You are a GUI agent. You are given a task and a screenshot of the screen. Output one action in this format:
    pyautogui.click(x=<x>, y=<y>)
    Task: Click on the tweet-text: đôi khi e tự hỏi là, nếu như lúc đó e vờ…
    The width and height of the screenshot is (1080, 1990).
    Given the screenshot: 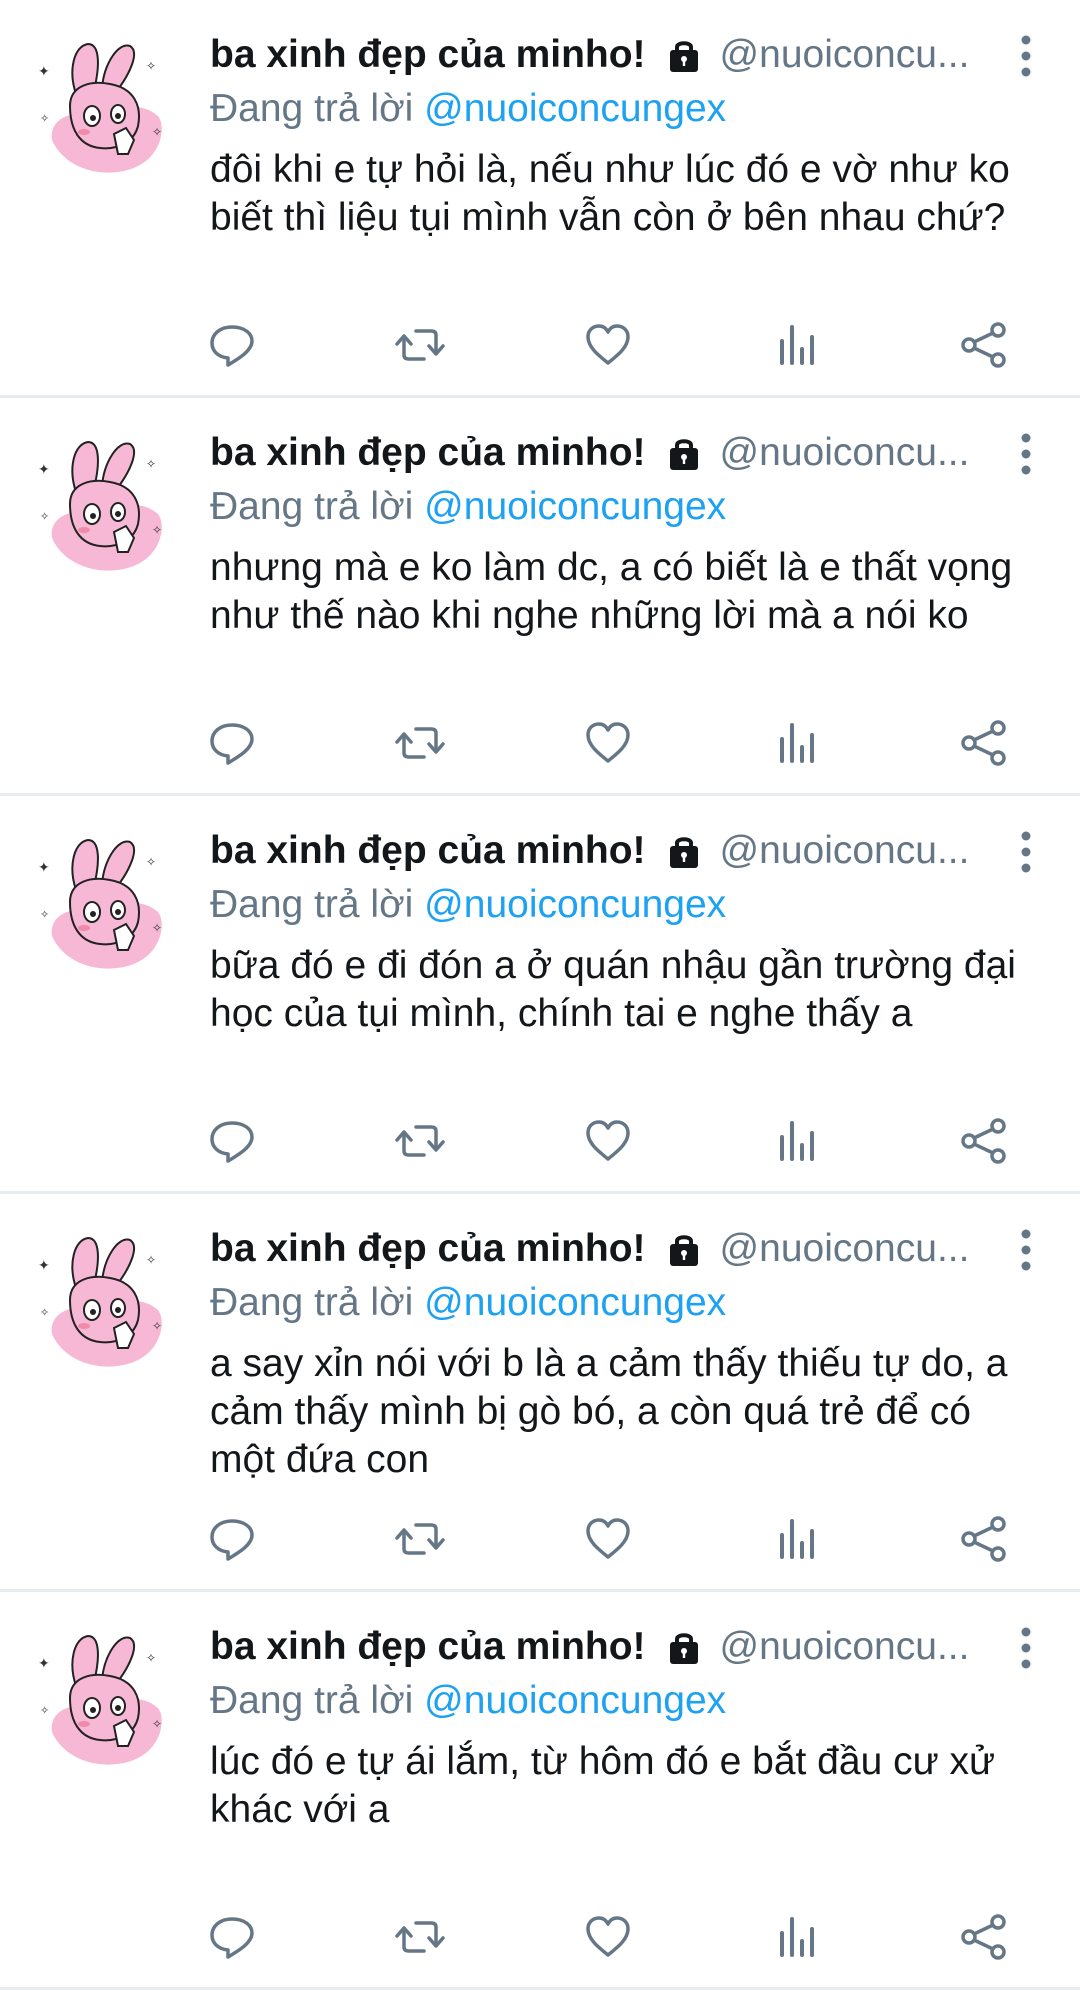 What is the action you would take?
    pyautogui.click(x=610, y=193)
    